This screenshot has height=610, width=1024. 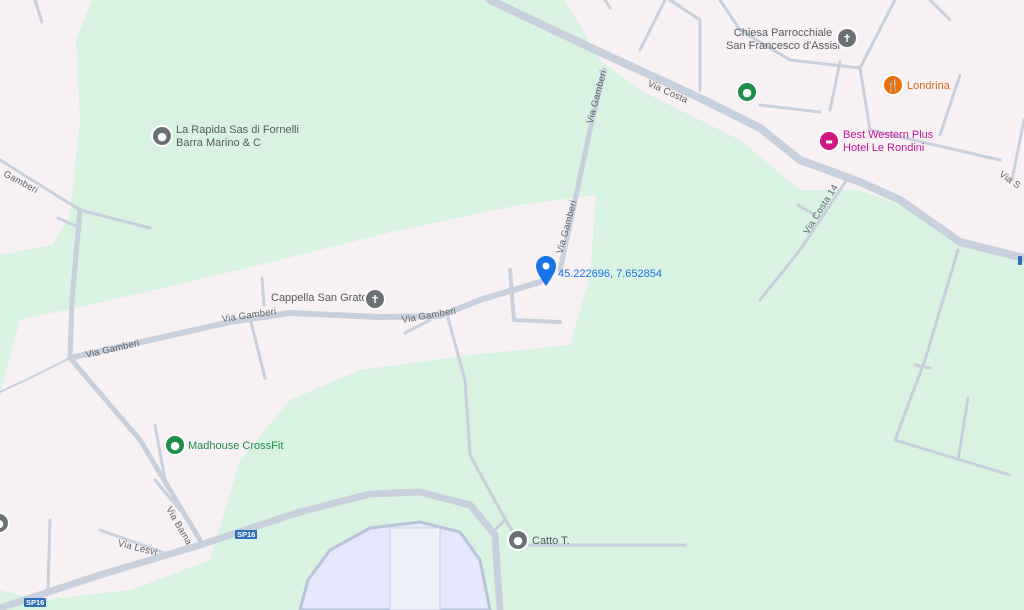 What do you see at coordinates (500, 525) in the screenshot?
I see `road-catto-spur` at bounding box center [500, 525].